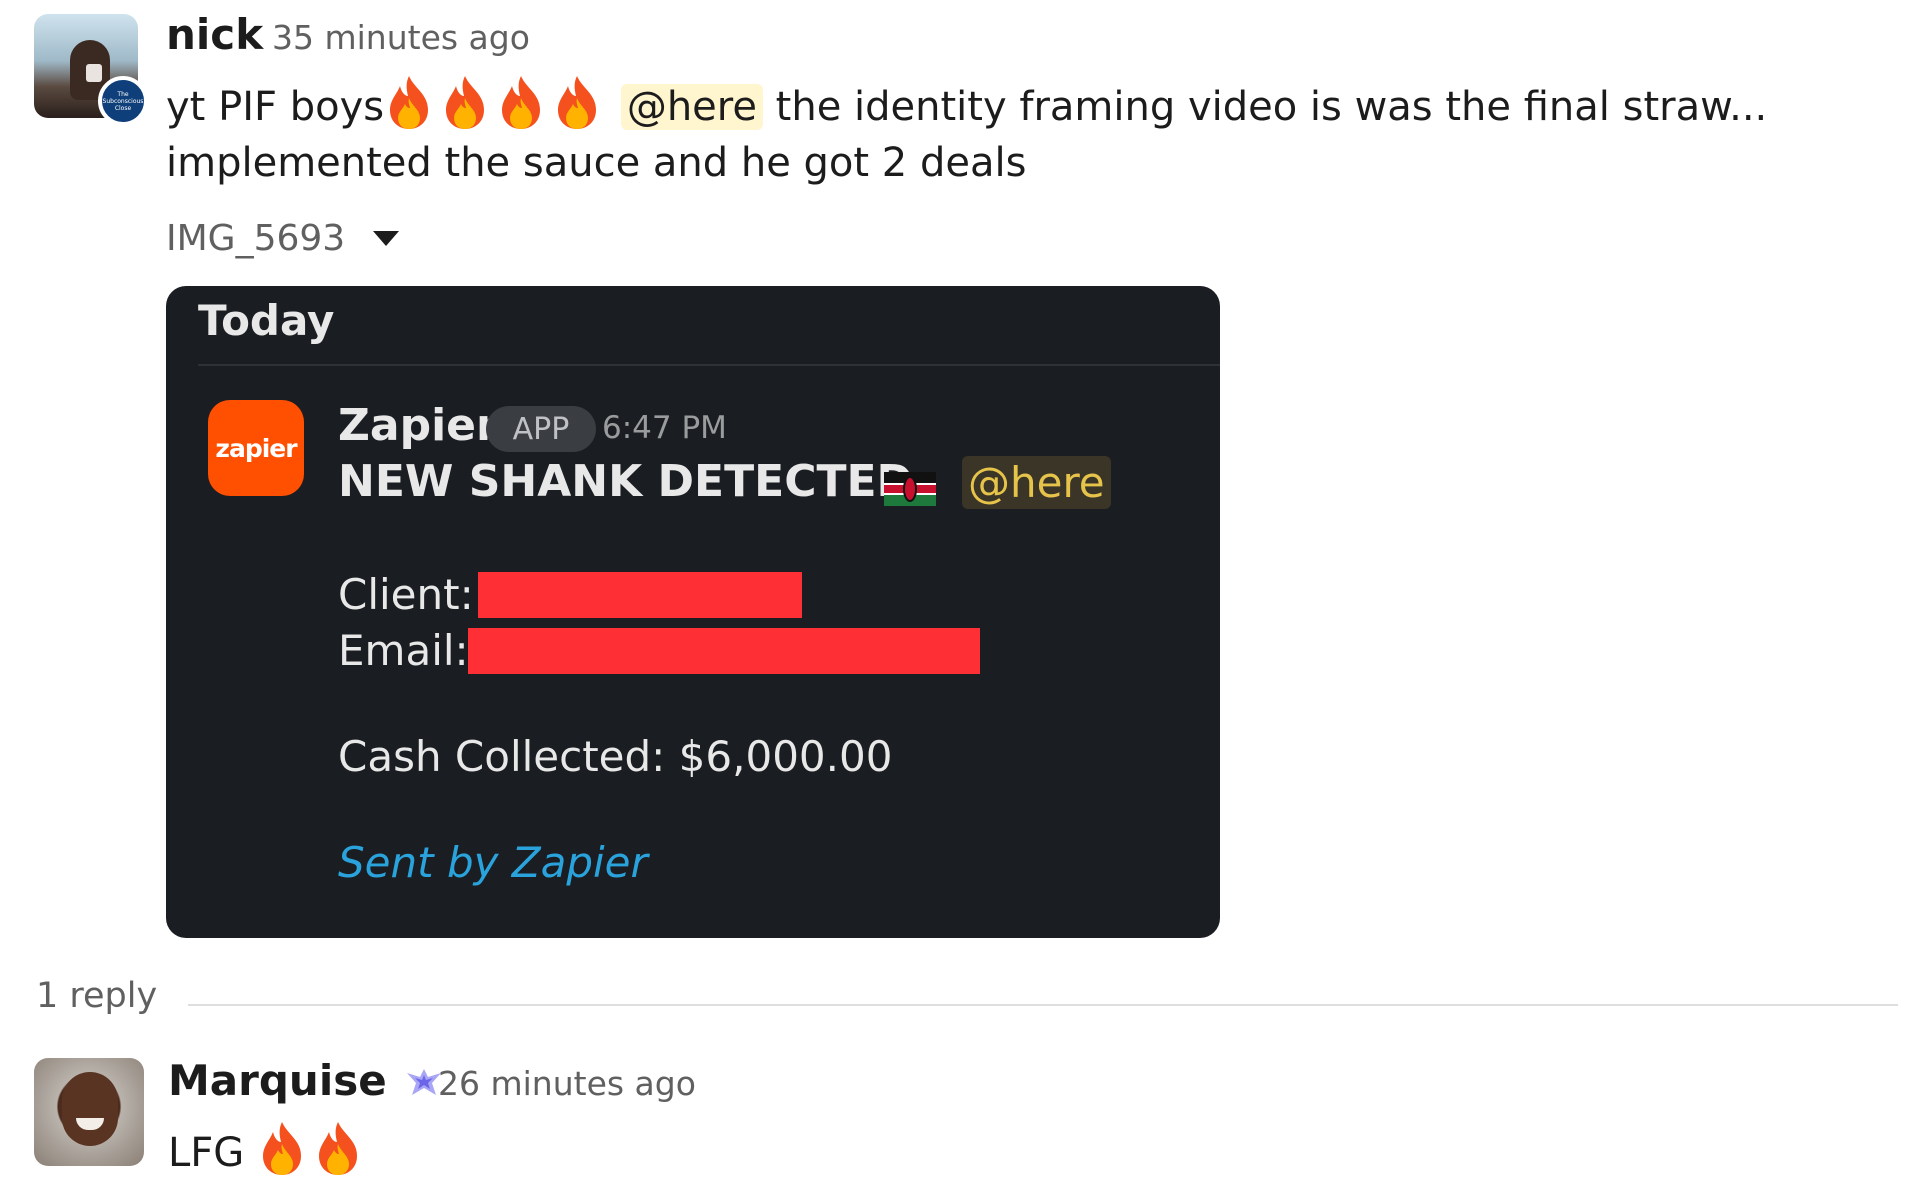 This screenshot has height=1187, width=1920. Describe the element at coordinates (709, 365) in the screenshot. I see `divider` at that location.